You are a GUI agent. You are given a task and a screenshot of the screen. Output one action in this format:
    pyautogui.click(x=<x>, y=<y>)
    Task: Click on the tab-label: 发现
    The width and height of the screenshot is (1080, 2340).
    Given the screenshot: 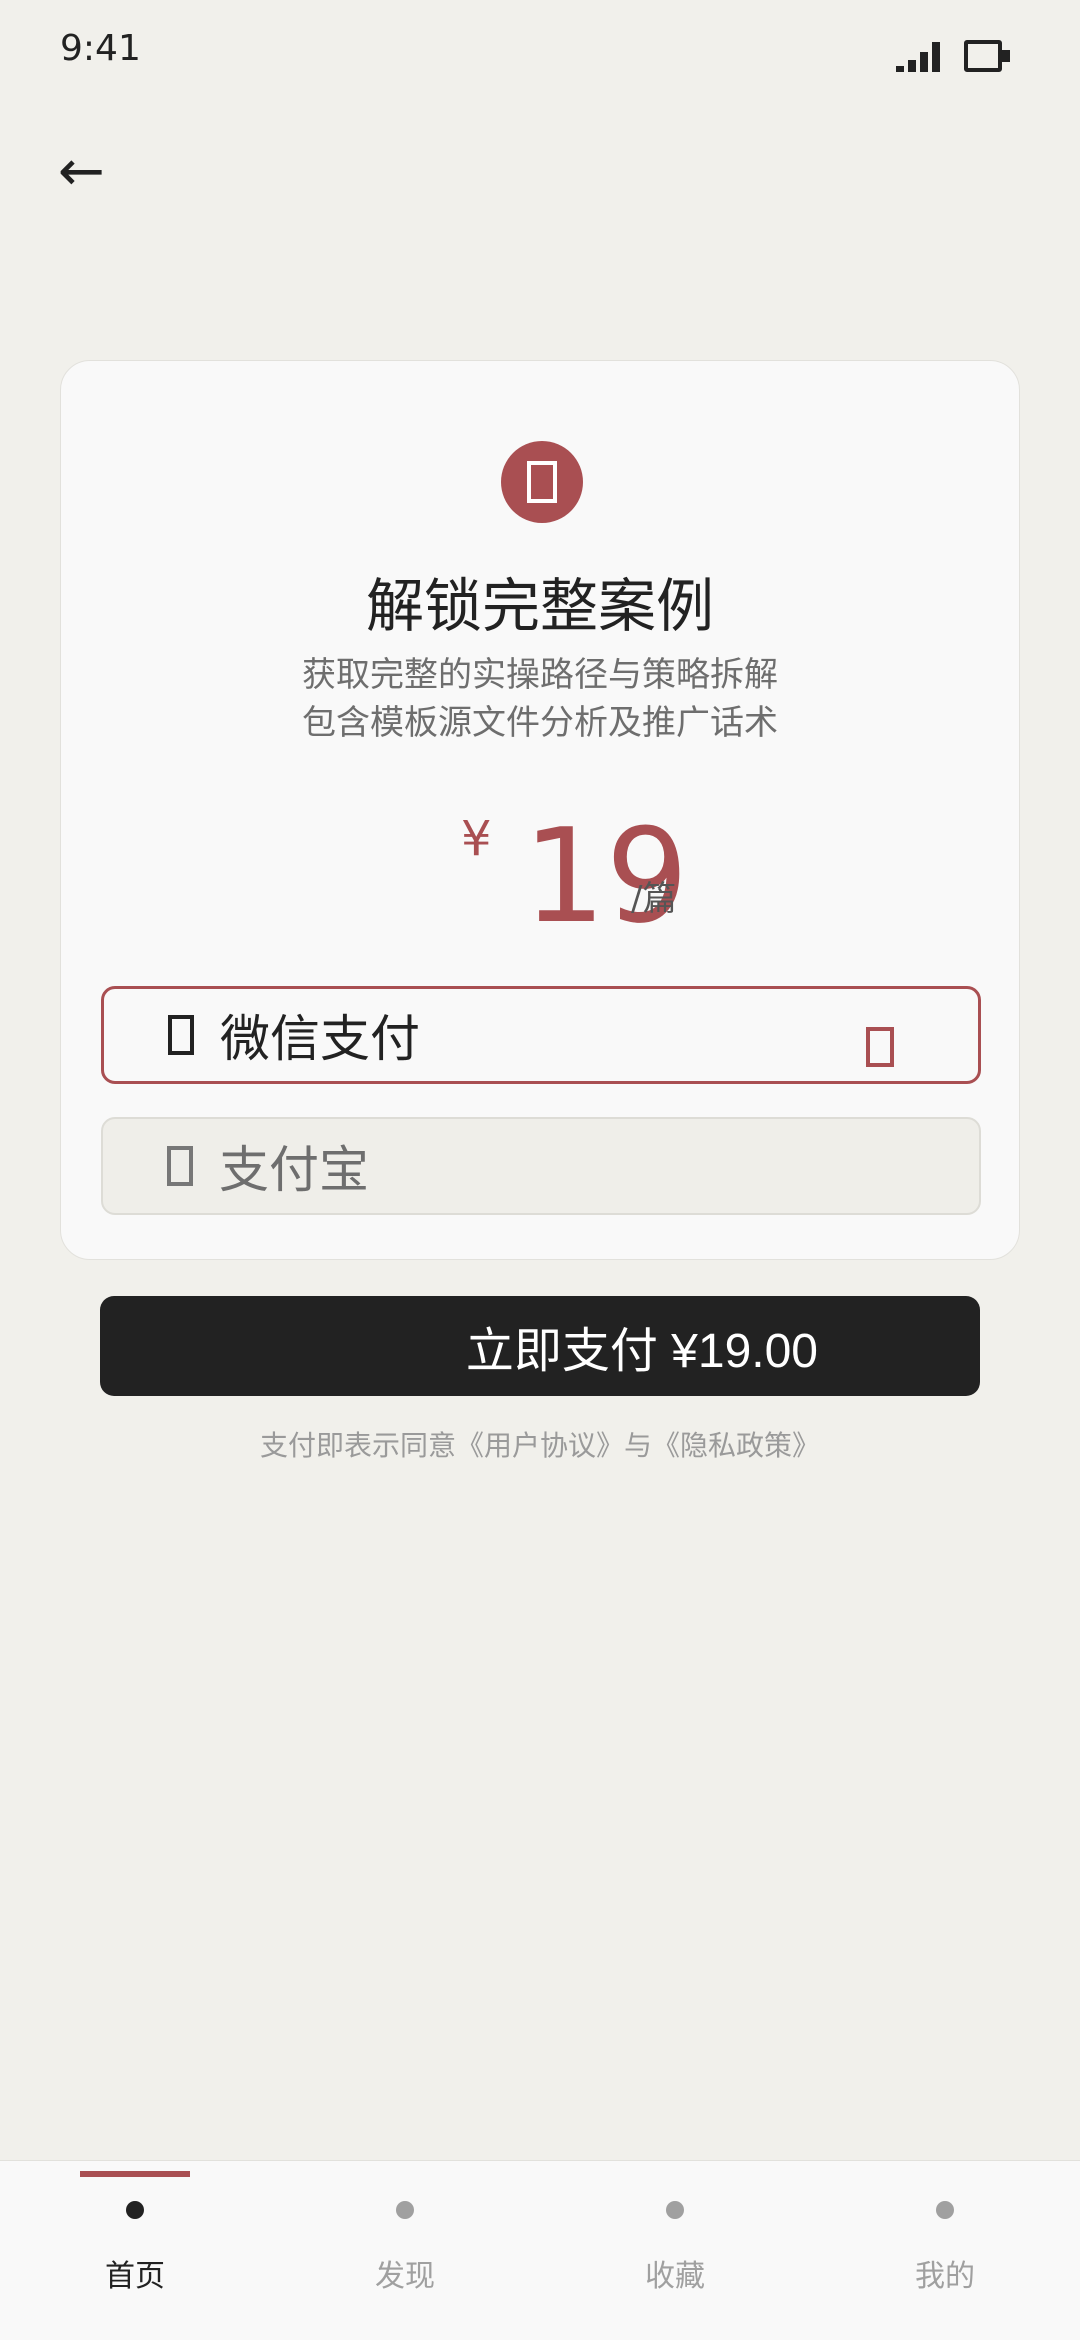 What is the action you would take?
    pyautogui.click(x=405, y=2276)
    